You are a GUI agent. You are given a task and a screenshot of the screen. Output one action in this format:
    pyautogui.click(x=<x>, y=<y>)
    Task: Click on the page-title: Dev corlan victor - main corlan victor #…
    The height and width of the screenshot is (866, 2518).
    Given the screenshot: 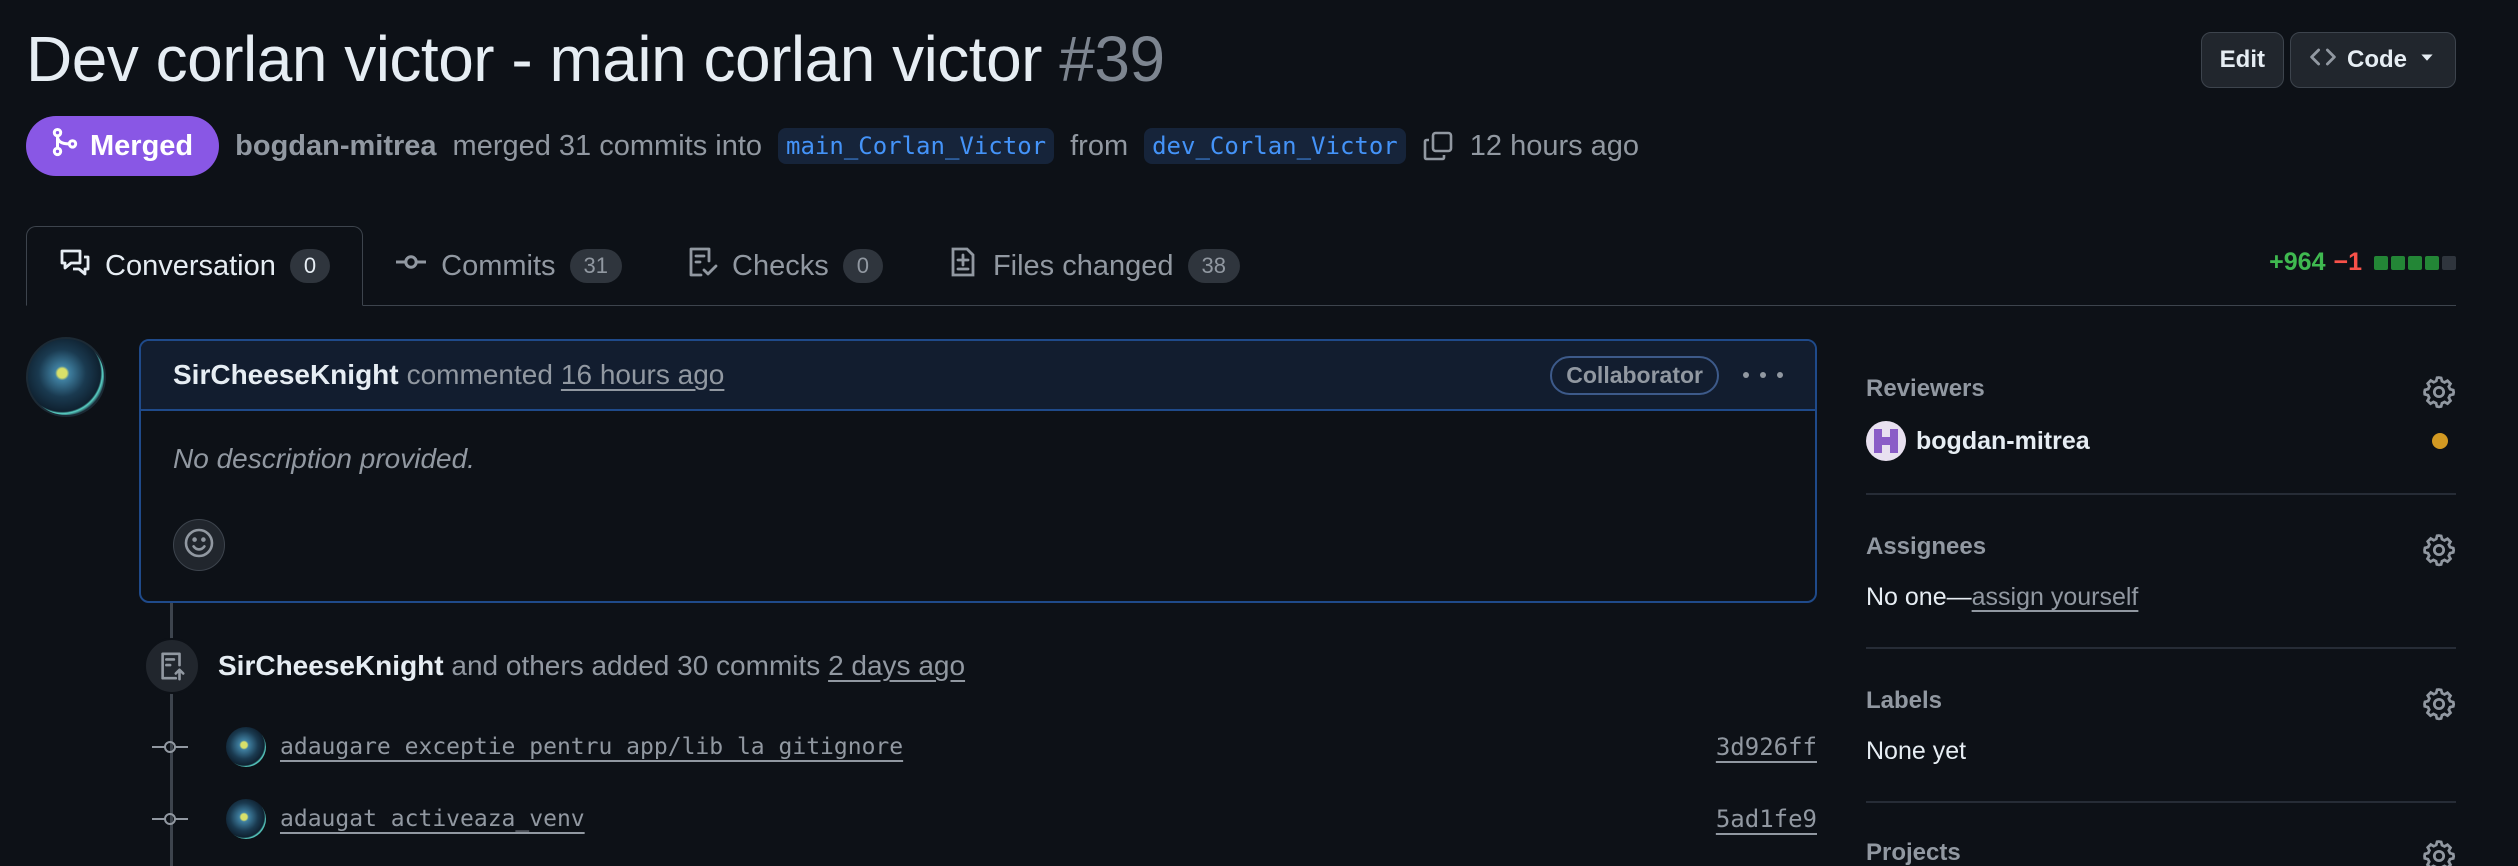 What is the action you would take?
    pyautogui.click(x=595, y=59)
    